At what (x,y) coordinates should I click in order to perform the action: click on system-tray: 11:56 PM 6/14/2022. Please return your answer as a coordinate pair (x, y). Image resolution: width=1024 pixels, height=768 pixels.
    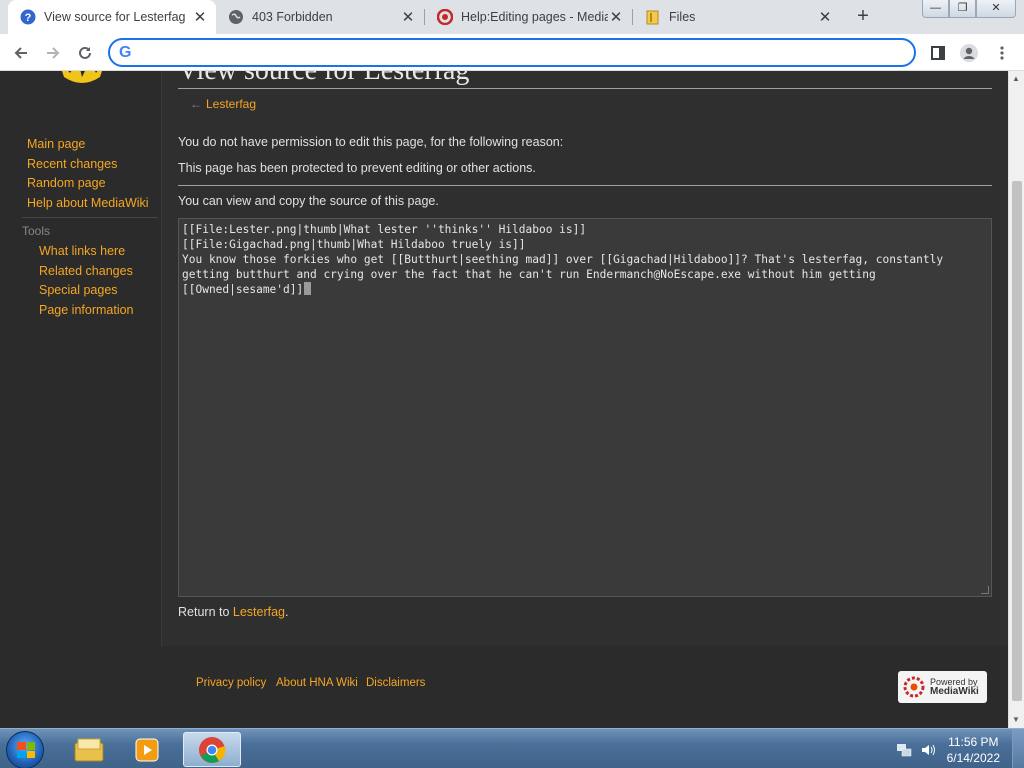
    Looking at the image, I should click on (954, 748).